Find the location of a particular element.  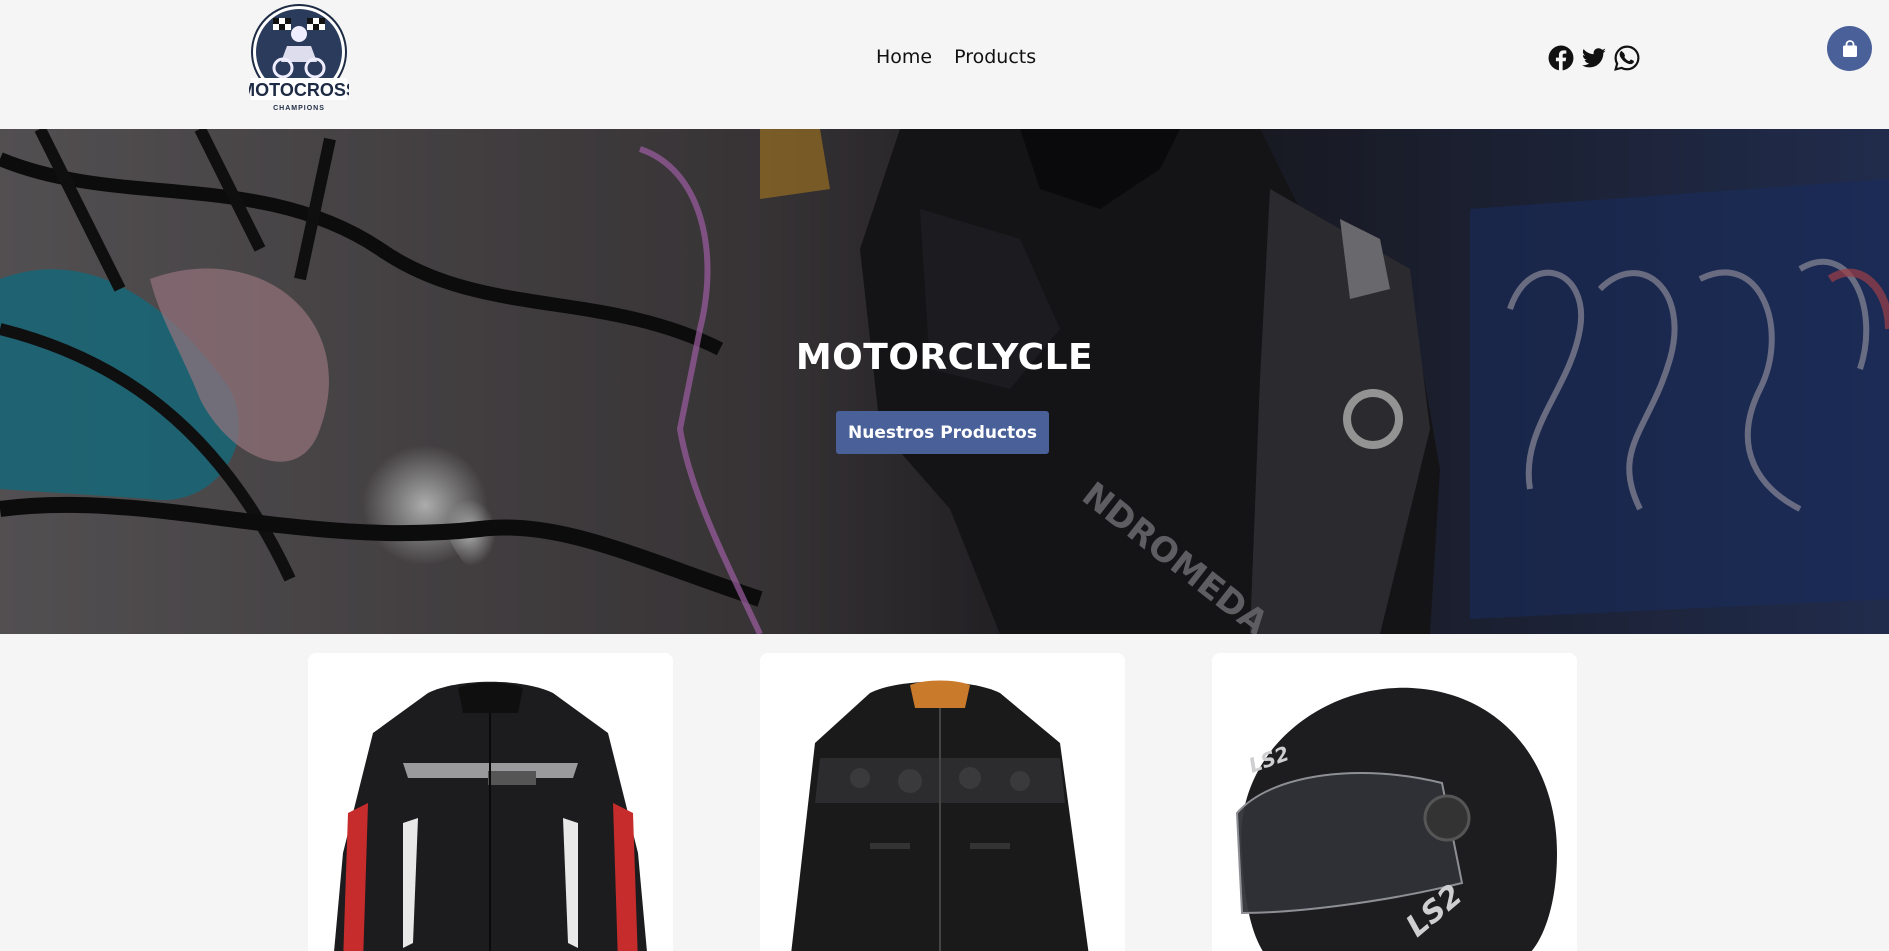

cart-button is located at coordinates (1849, 48).